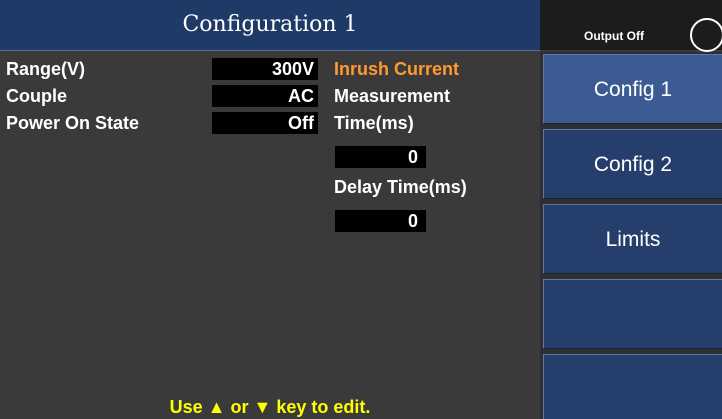 The width and height of the screenshot is (722, 419). Describe the element at coordinates (265, 123) in the screenshot. I see `power-on-state-value-field: Off` at that location.